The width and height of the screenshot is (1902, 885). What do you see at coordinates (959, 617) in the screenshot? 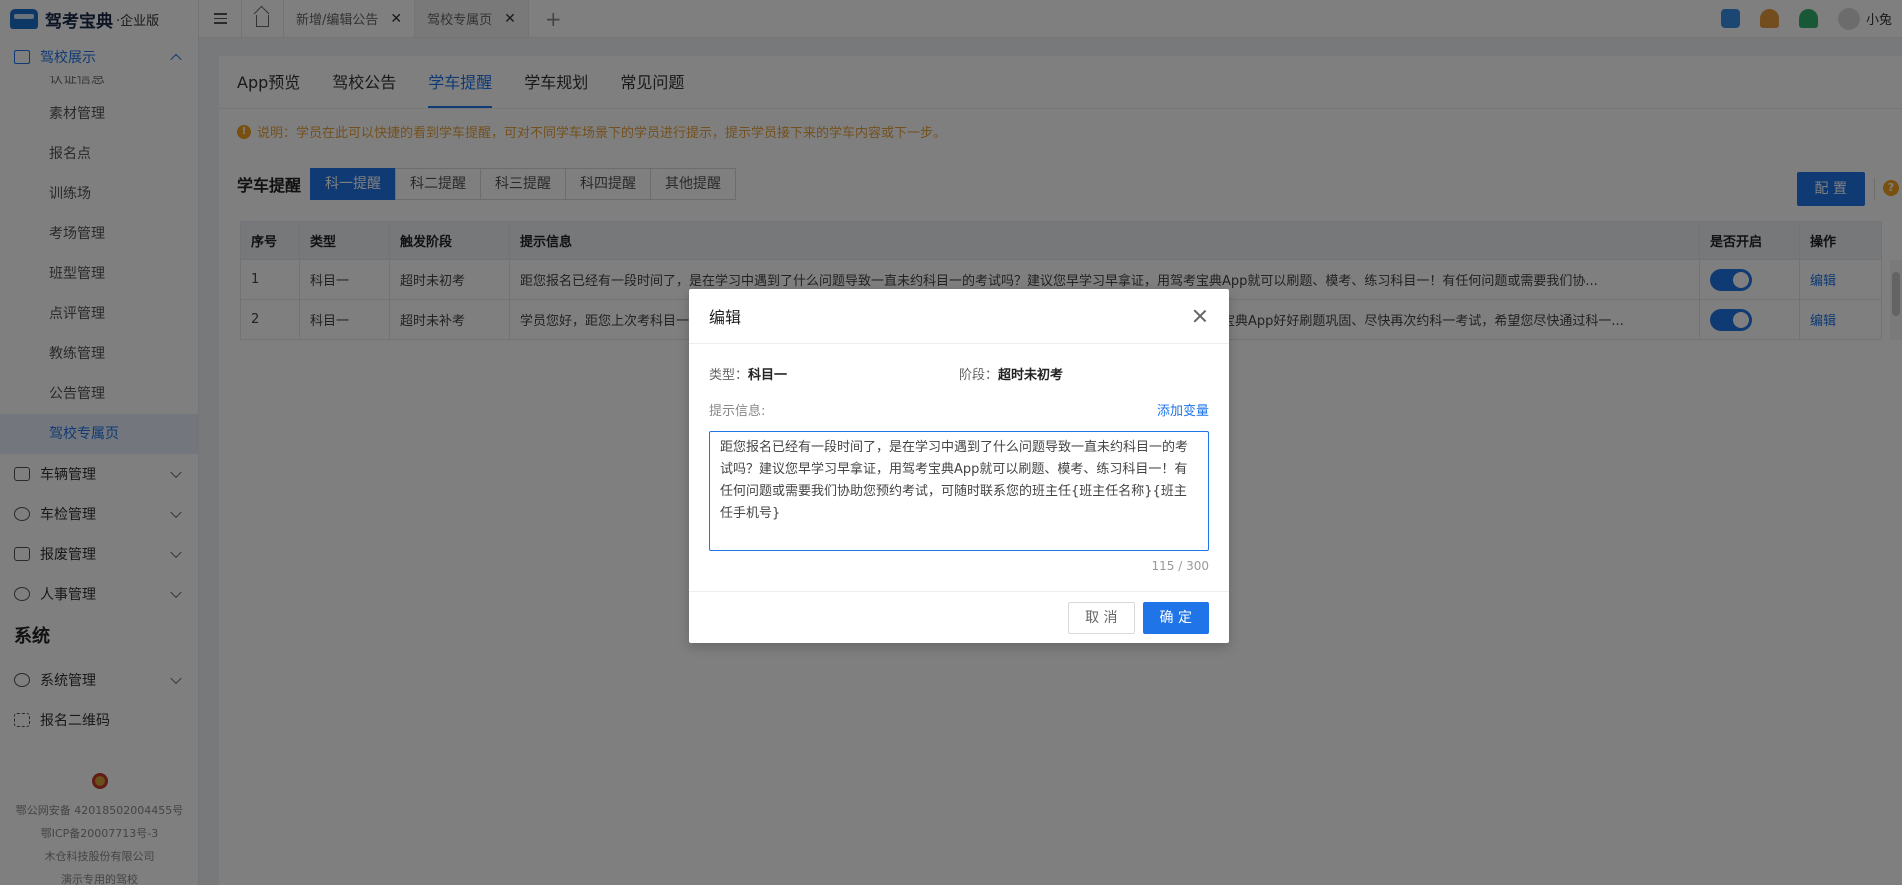
I see `dialog-footer: 取 消 确 定` at bounding box center [959, 617].